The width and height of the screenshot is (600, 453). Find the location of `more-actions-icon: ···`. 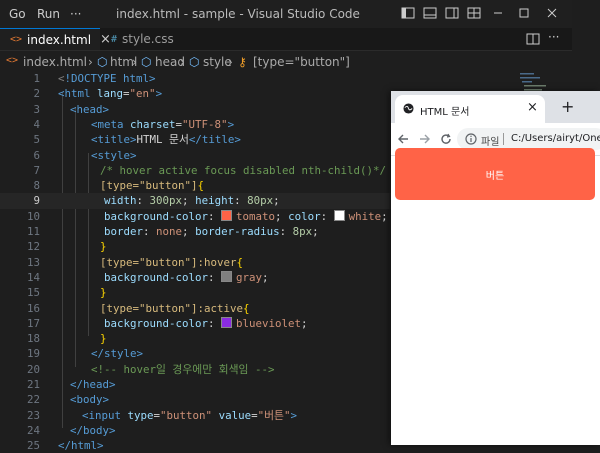

more-actions-icon: ··· is located at coordinates (553, 37).